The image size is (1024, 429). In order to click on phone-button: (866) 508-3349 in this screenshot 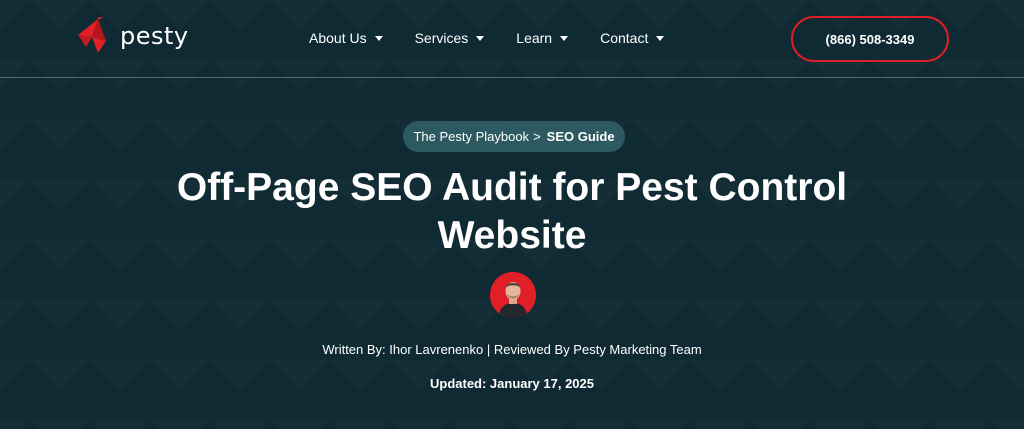, I will do `click(870, 39)`.